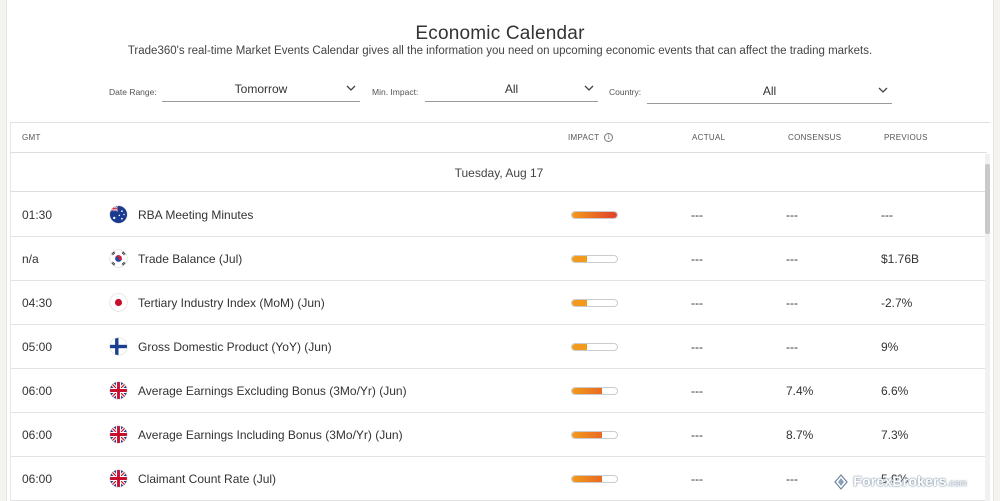 The height and width of the screenshot is (501, 1000). What do you see at coordinates (30, 259) in the screenshot?
I see `event-time: n/a` at bounding box center [30, 259].